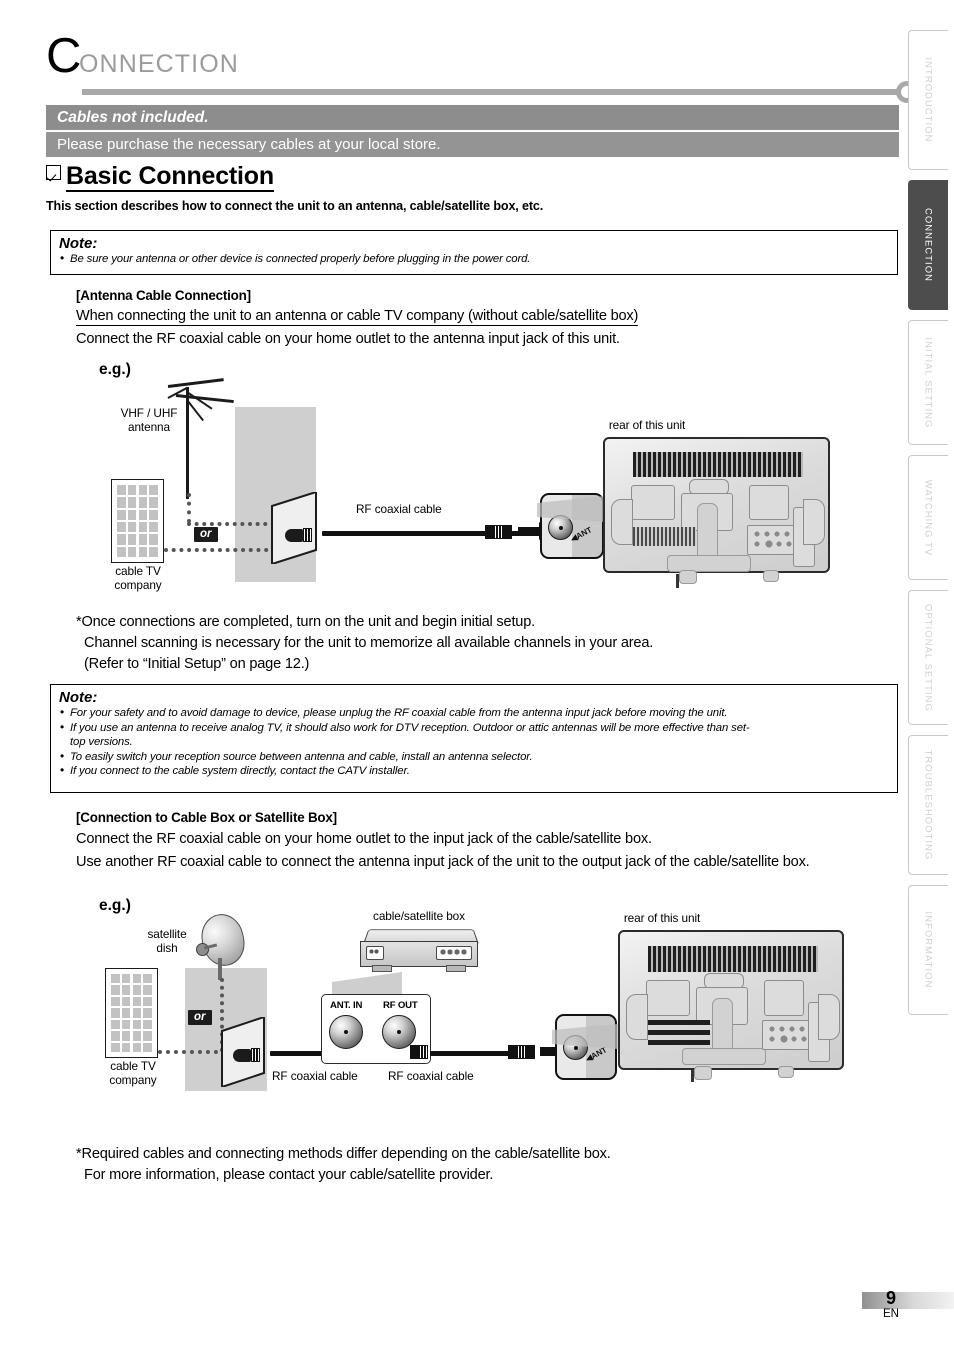 Image resolution: width=954 pixels, height=1348 pixels. I want to click on sidebar-item-introduction: INTRODUCTION, so click(928, 100).